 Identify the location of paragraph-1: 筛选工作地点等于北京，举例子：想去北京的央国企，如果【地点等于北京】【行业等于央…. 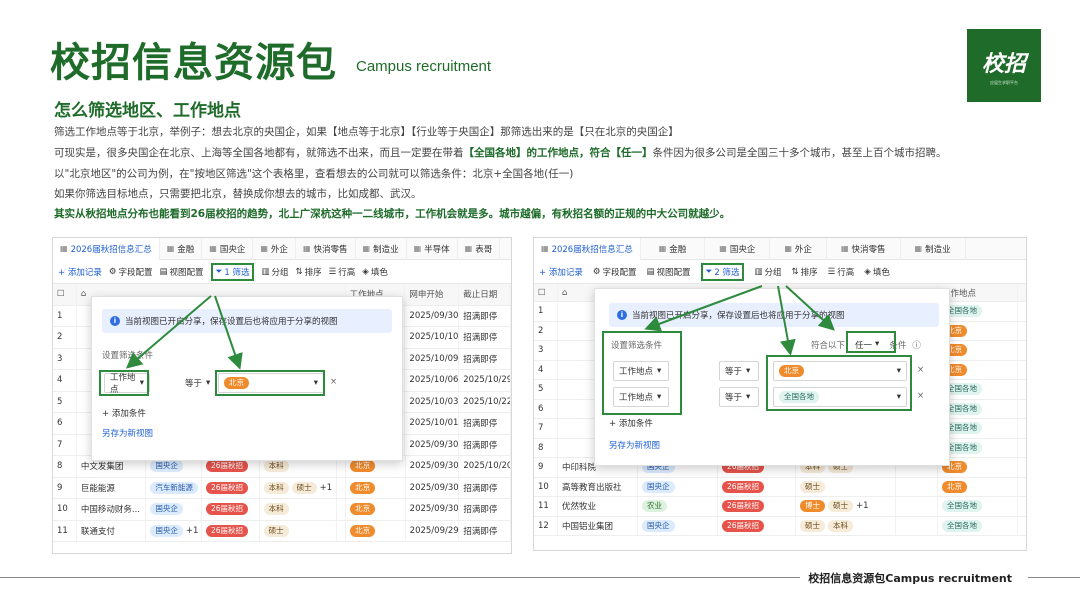
(366, 132).